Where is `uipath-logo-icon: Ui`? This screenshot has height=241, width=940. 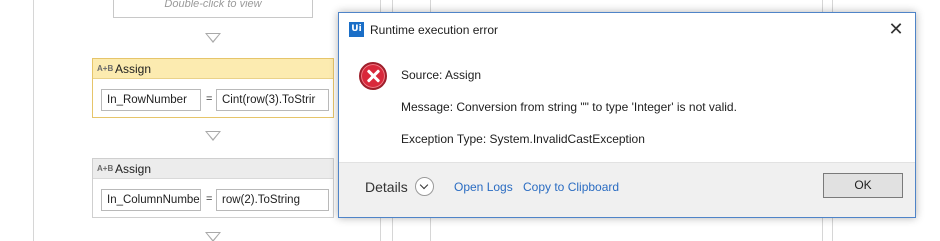
uipath-logo-icon: Ui is located at coordinates (356, 29).